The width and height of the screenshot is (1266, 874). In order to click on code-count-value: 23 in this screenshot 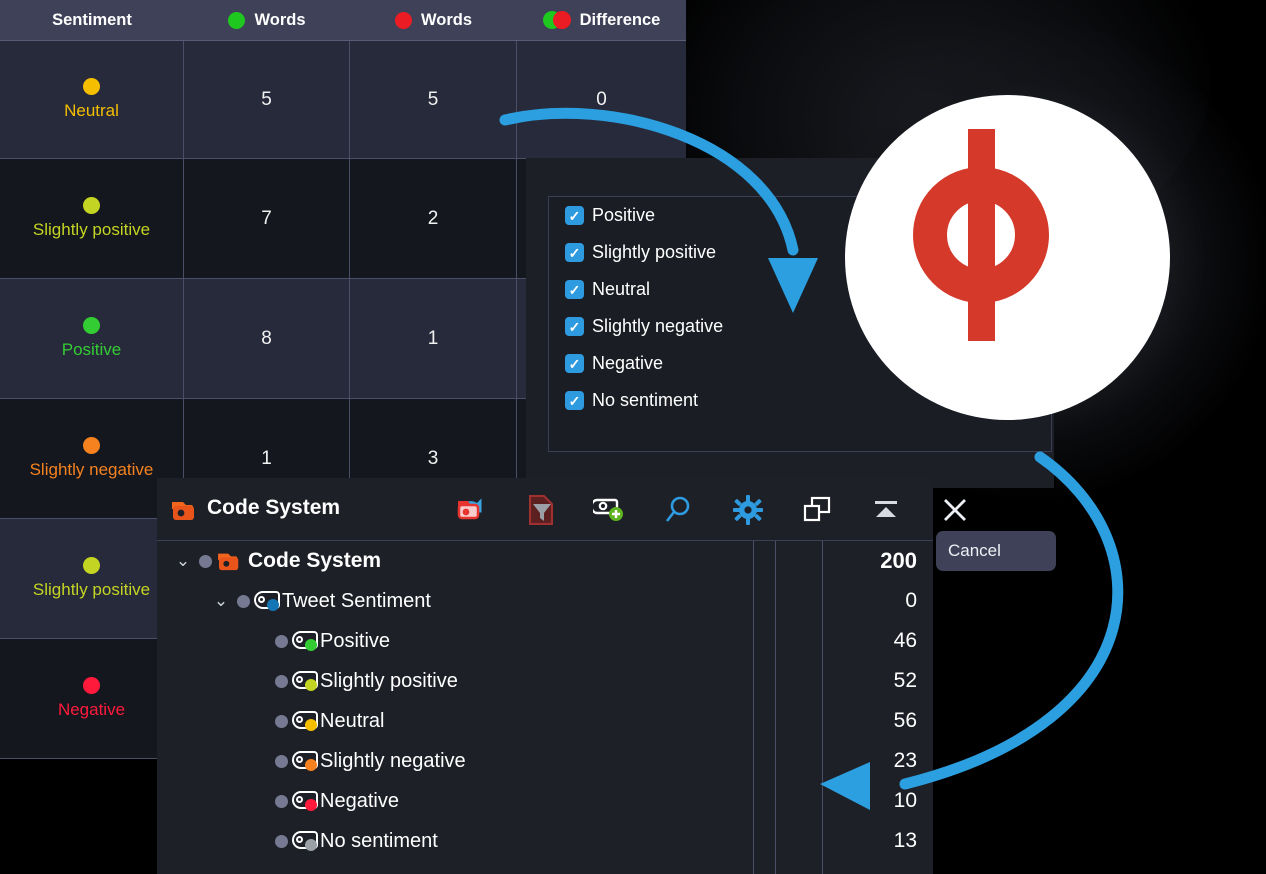, I will do `click(905, 760)`.